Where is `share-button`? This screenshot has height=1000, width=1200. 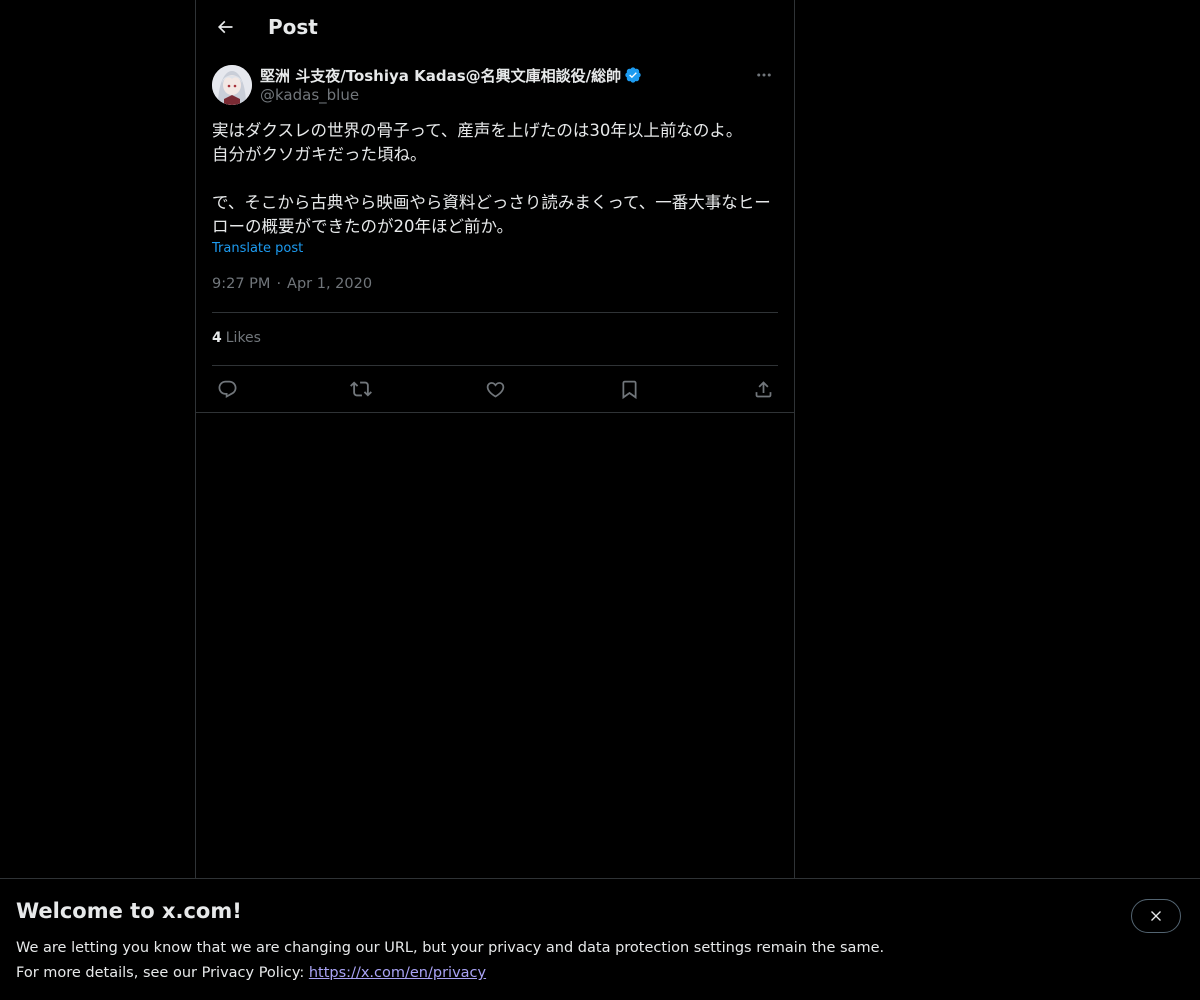
share-button is located at coordinates (763, 389).